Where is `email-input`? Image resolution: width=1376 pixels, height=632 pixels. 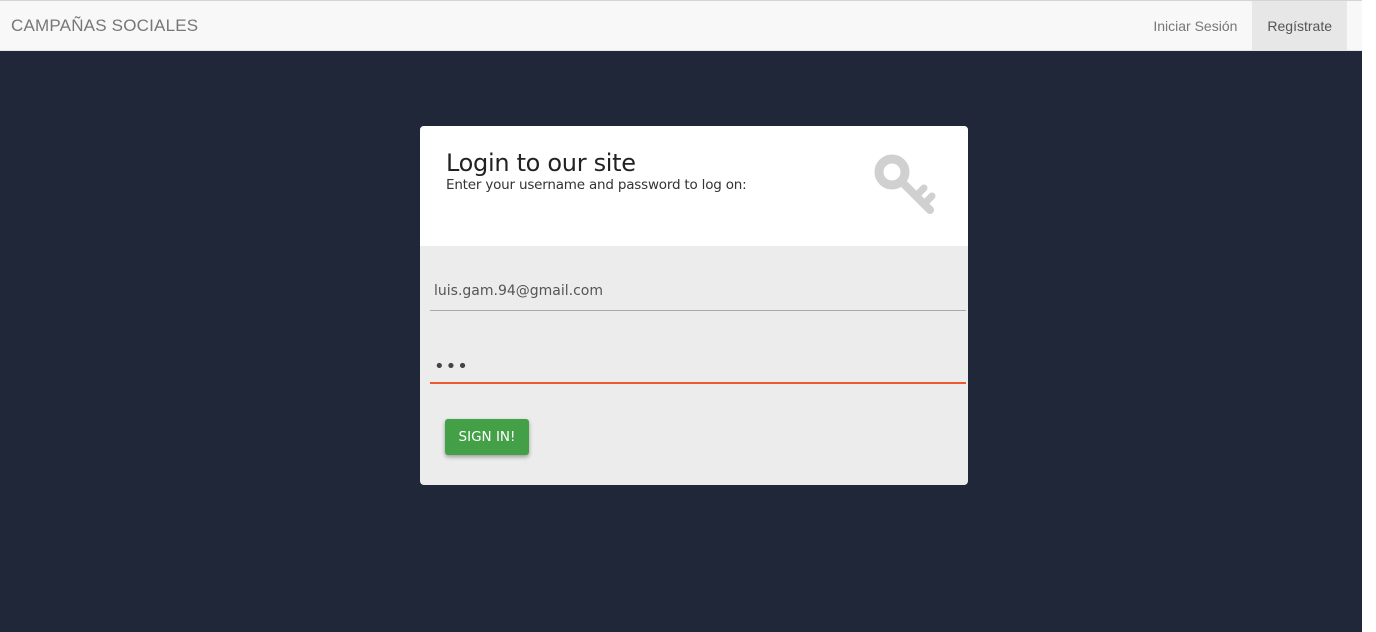
email-input is located at coordinates (698, 290).